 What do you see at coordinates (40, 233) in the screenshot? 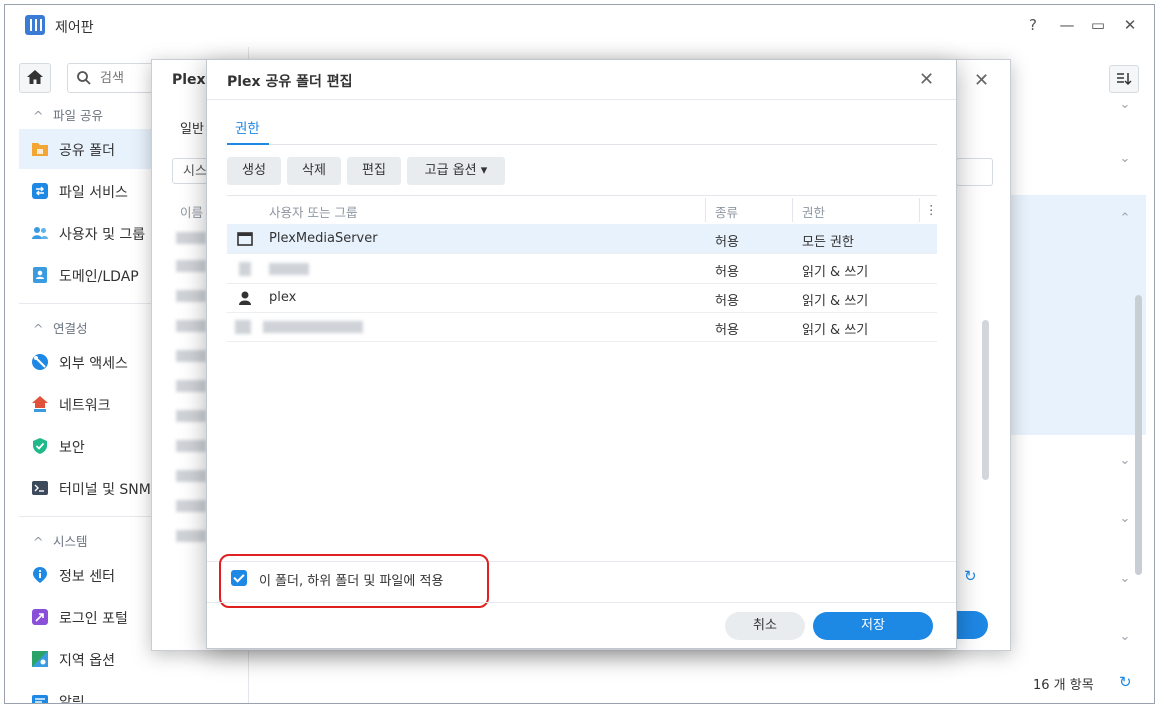
I see `user-group-icon` at bounding box center [40, 233].